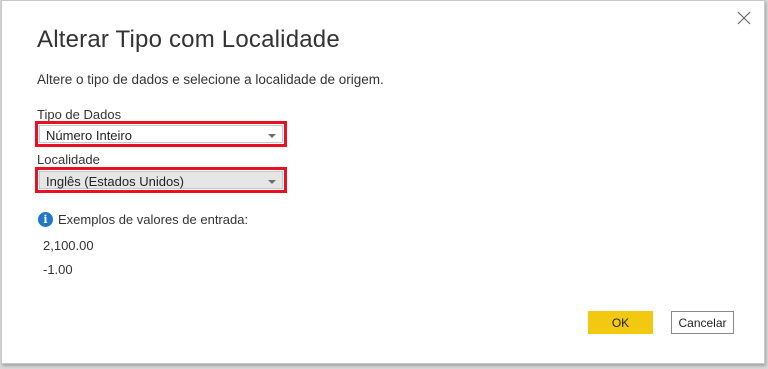 This screenshot has height=369, width=768. Describe the element at coordinates (68, 159) in the screenshot. I see `locale-label: Localidade` at that location.